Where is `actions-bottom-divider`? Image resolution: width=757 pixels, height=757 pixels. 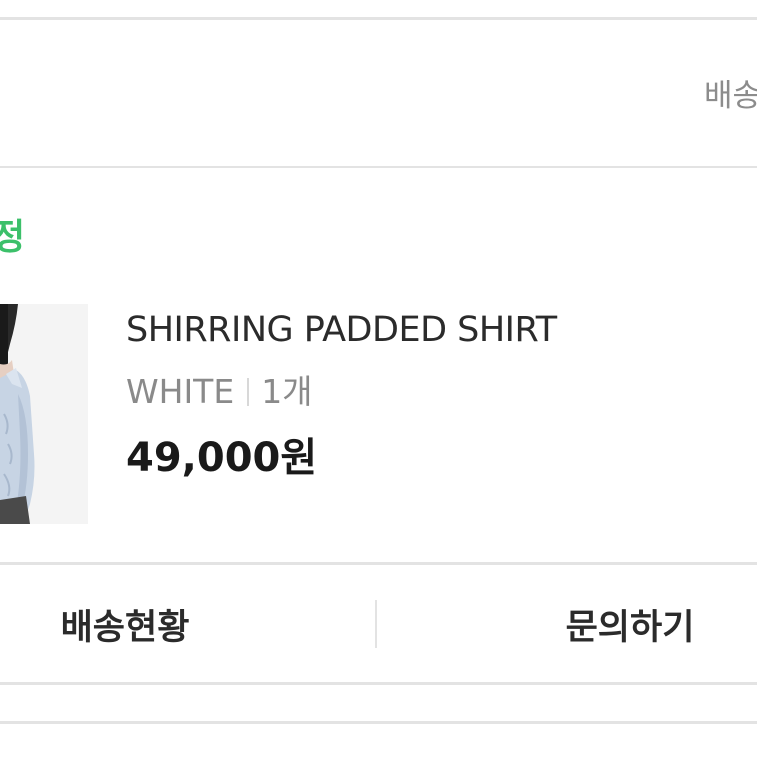 actions-bottom-divider is located at coordinates (378, 683).